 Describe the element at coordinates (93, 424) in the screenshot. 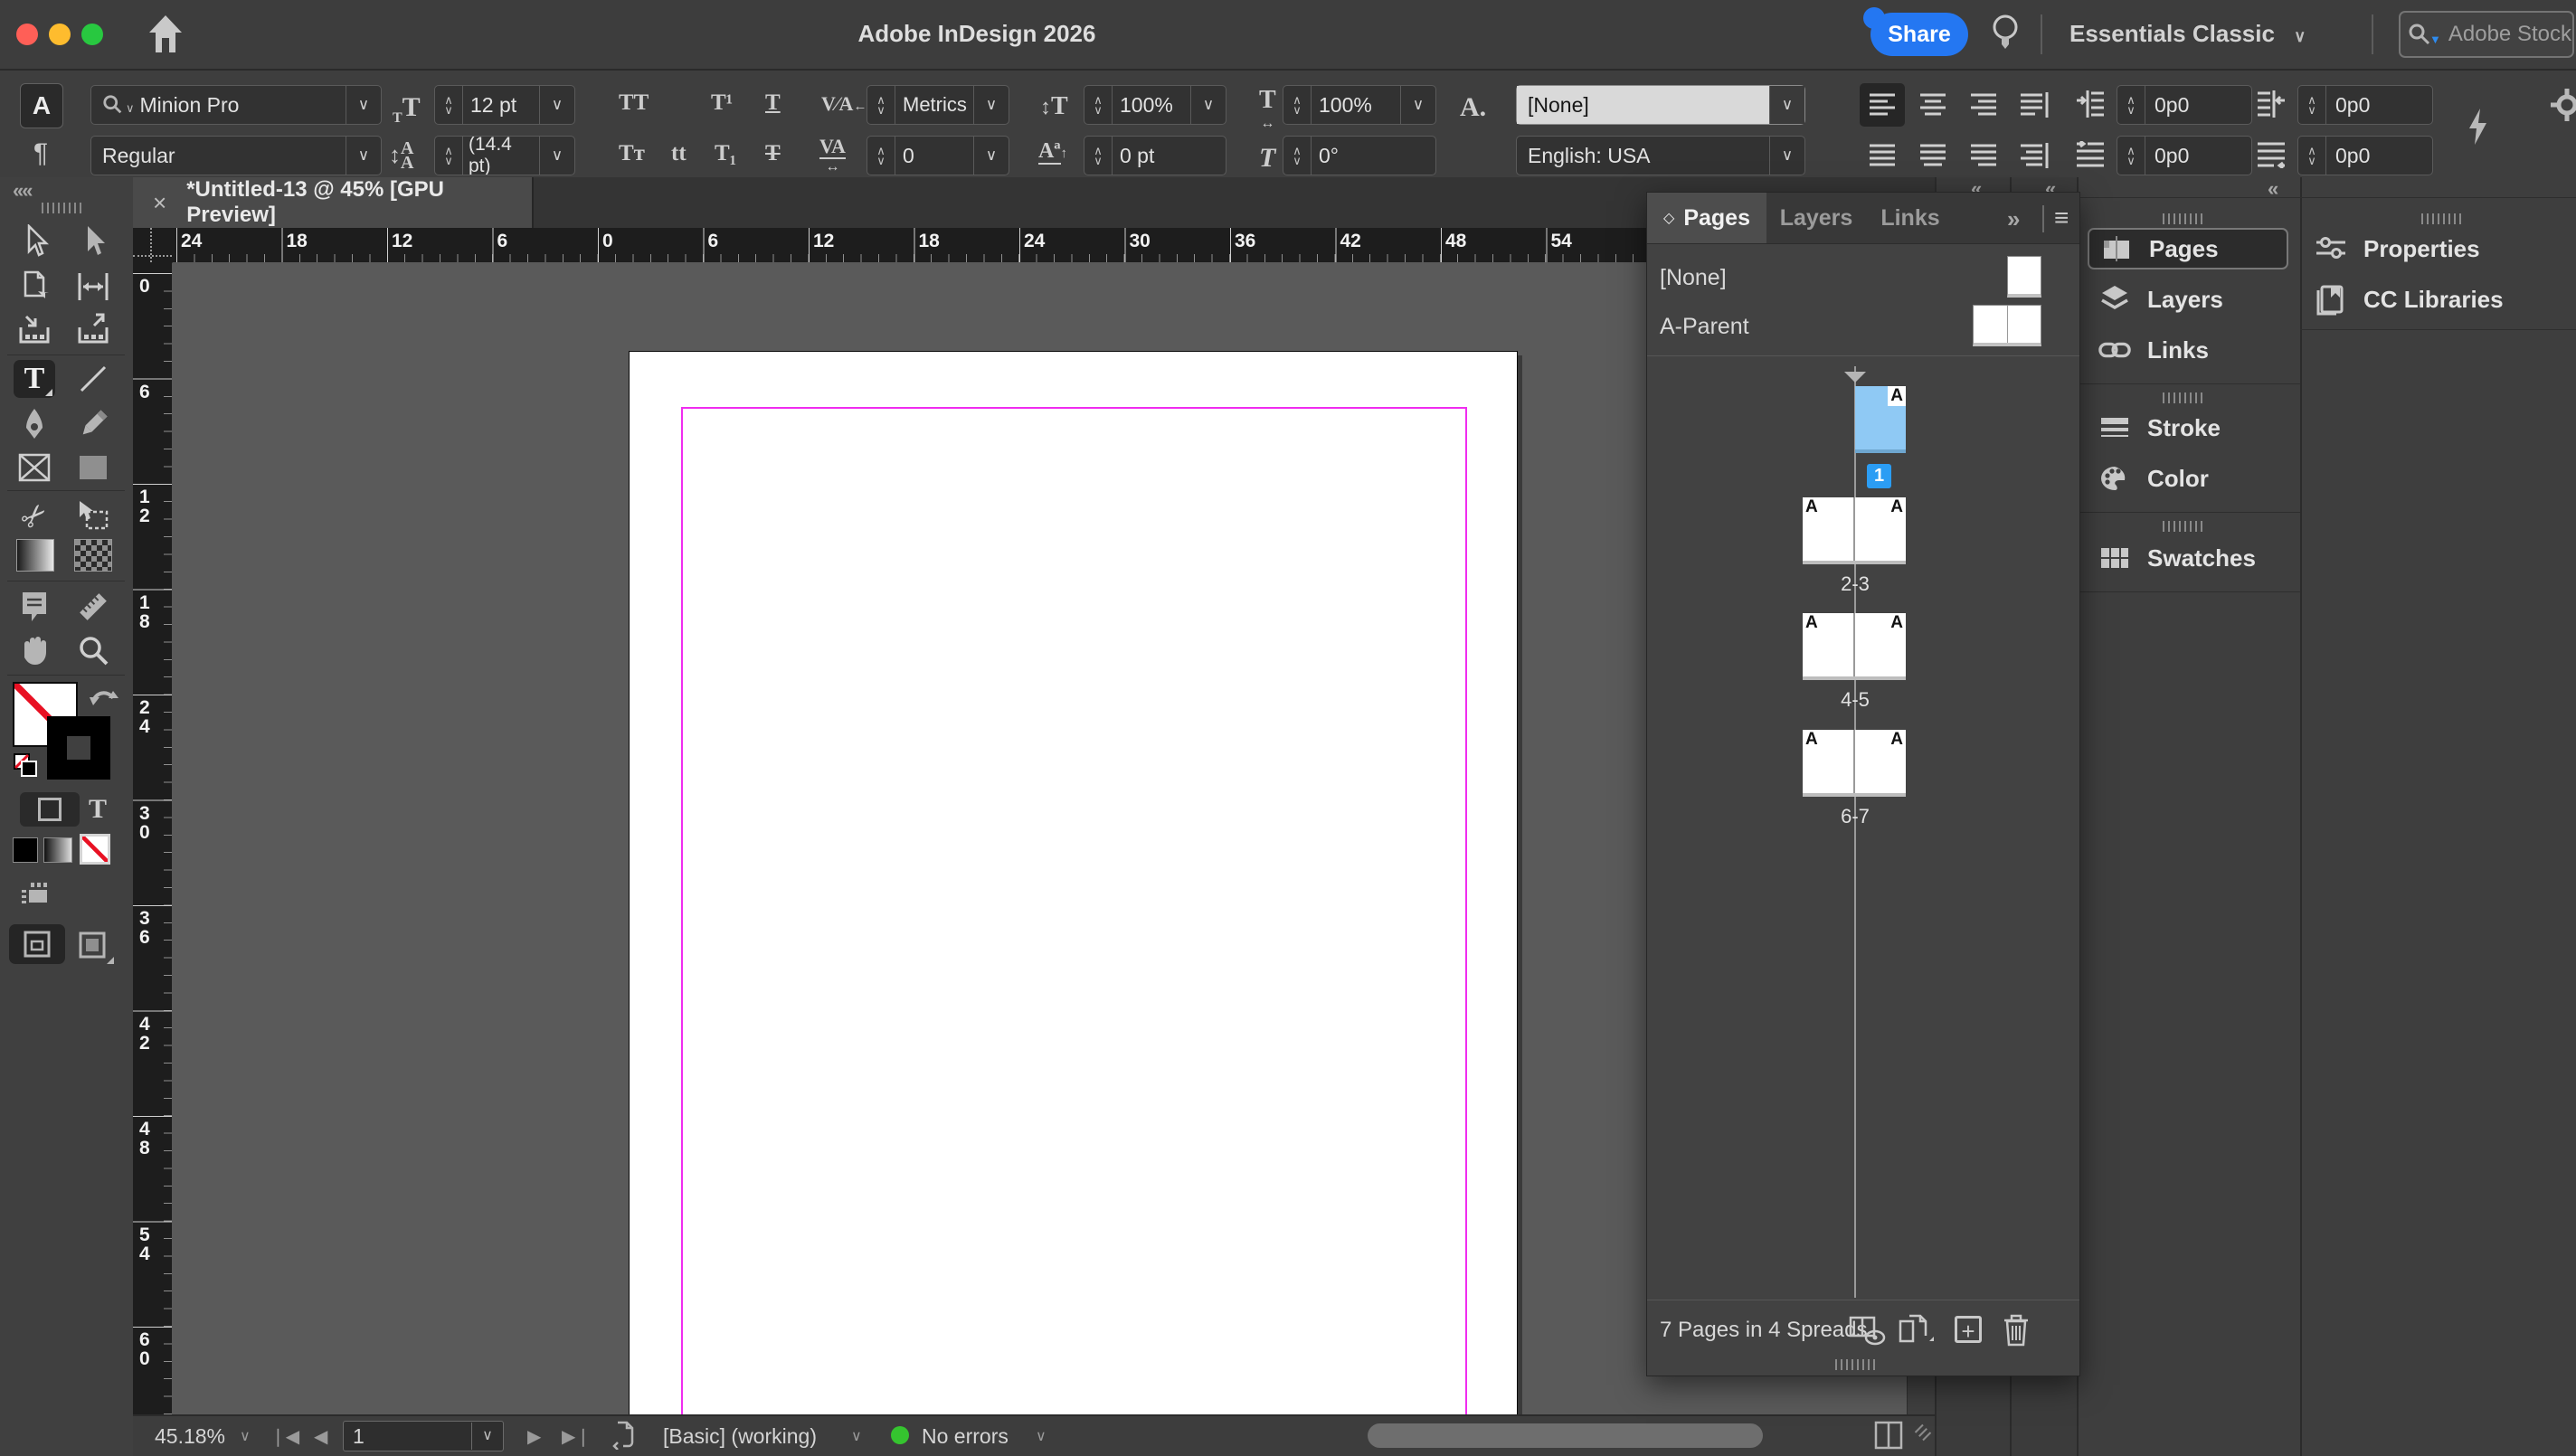

I see `pencil-tool` at that location.